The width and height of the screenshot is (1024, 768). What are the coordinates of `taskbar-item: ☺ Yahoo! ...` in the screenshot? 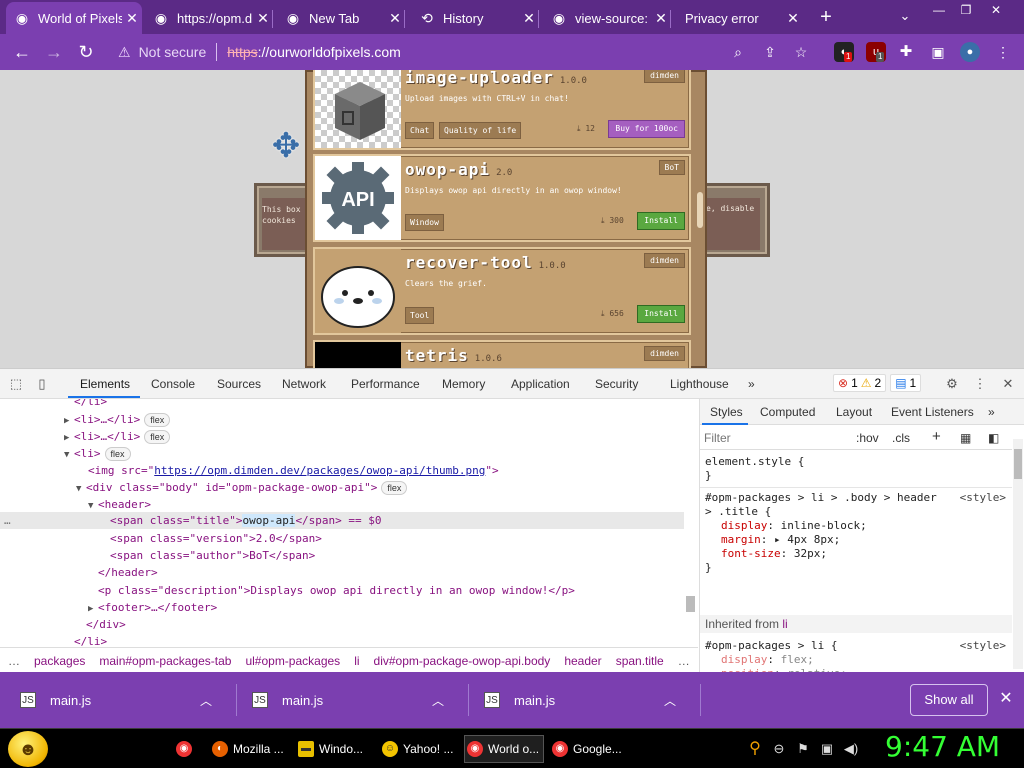 It's located at (419, 749).